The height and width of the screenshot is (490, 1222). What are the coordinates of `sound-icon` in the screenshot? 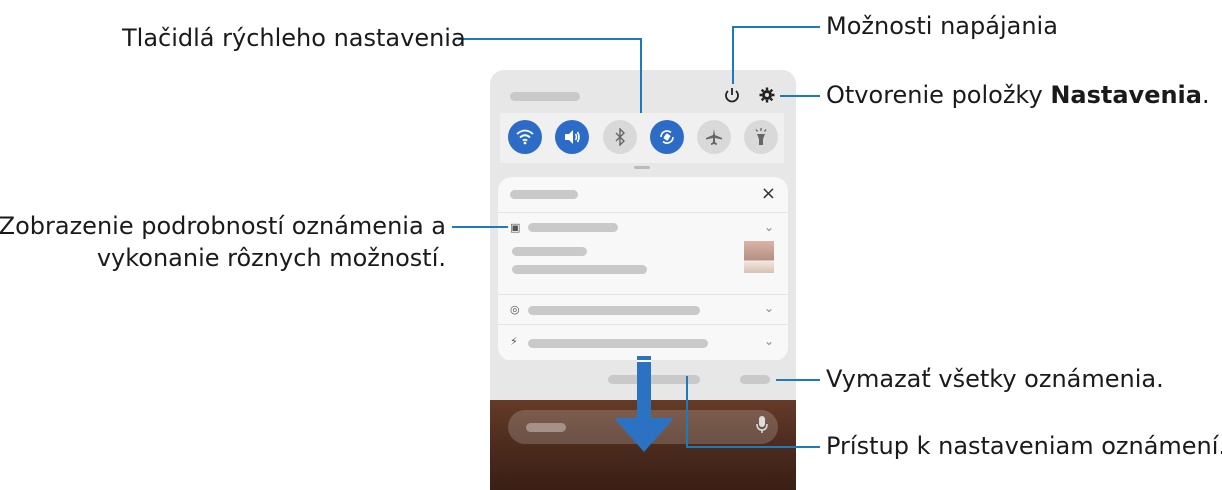 It's located at (572, 137).